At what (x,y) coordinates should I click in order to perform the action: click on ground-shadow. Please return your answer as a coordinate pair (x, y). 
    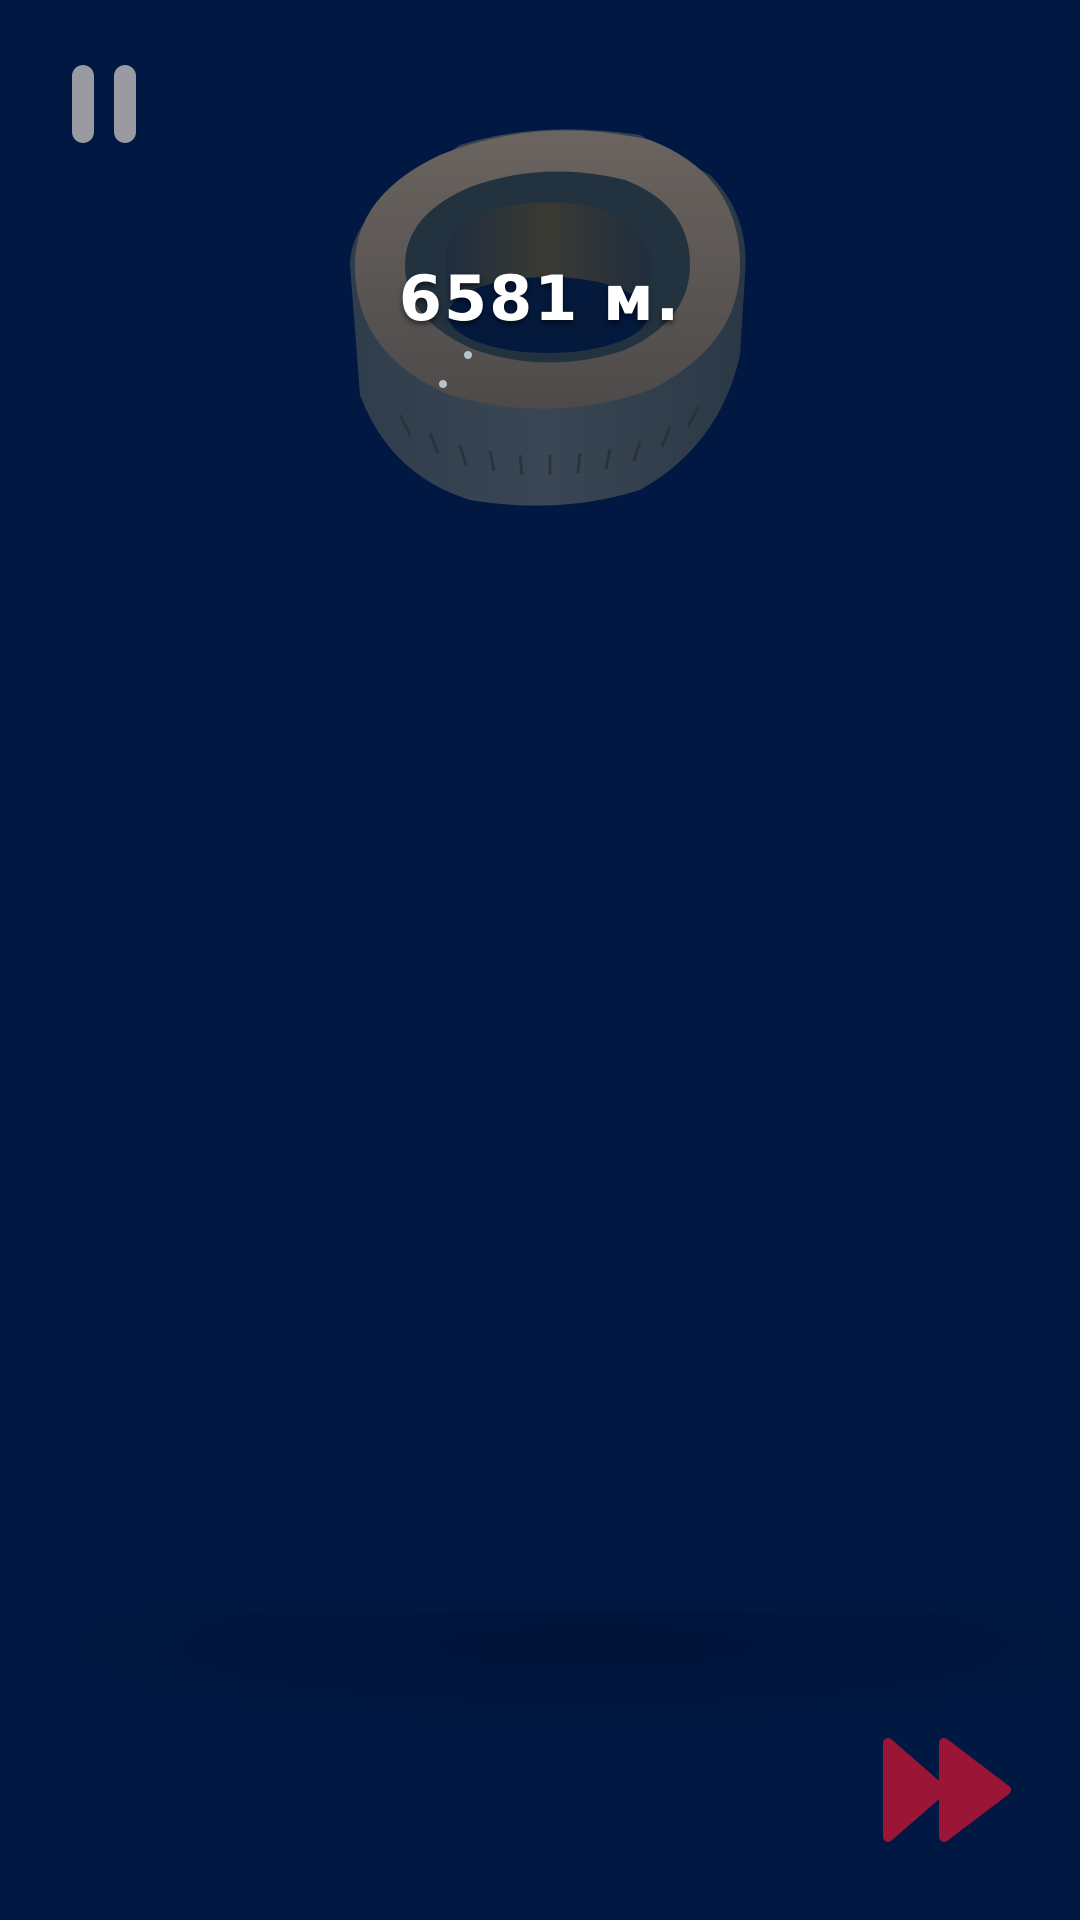
    Looking at the image, I should click on (540, 1670).